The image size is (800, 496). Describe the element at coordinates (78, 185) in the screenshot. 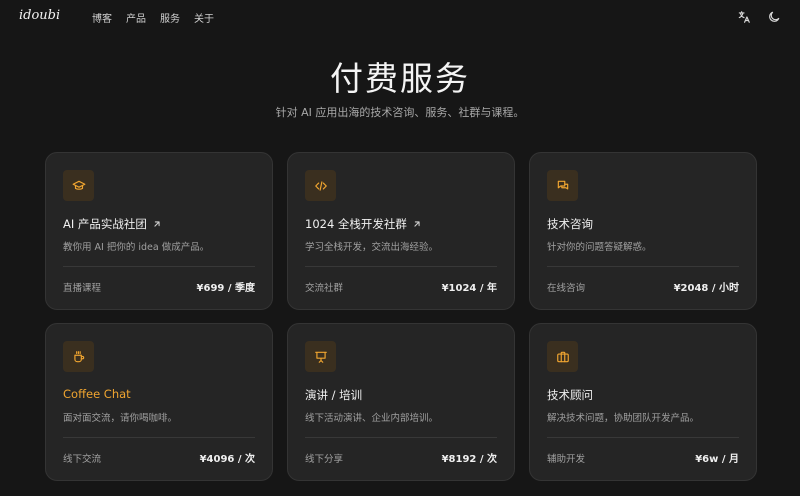

I see `graduation-cap-icon` at that location.